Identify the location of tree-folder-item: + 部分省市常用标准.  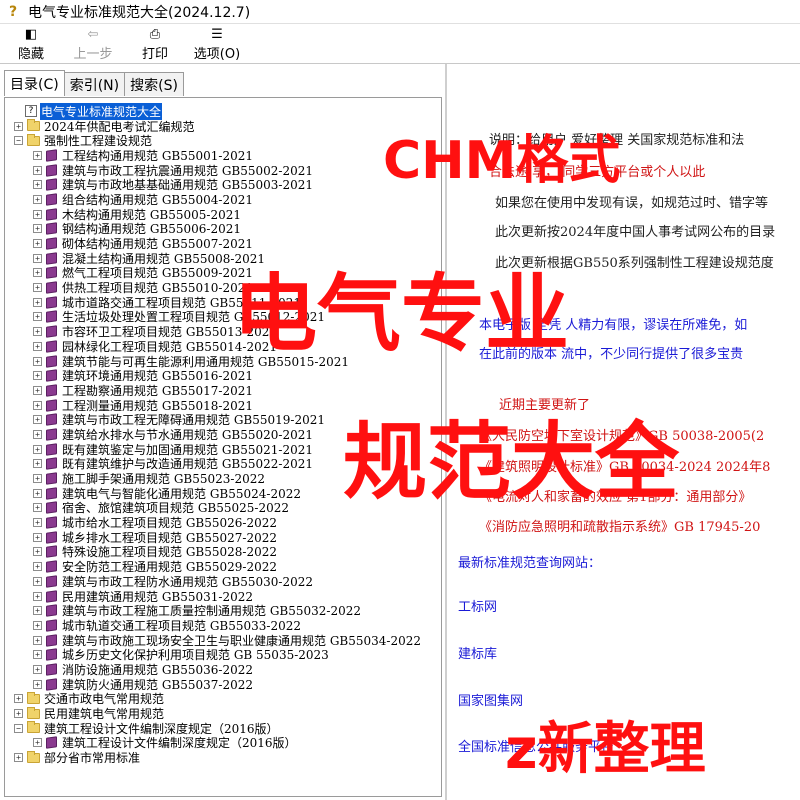
(223, 757).